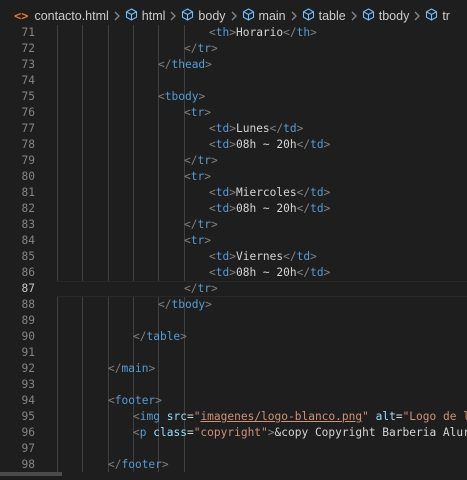 This screenshot has height=480, width=467. What do you see at coordinates (233, 321) in the screenshot?
I see `code-line: 89` at bounding box center [233, 321].